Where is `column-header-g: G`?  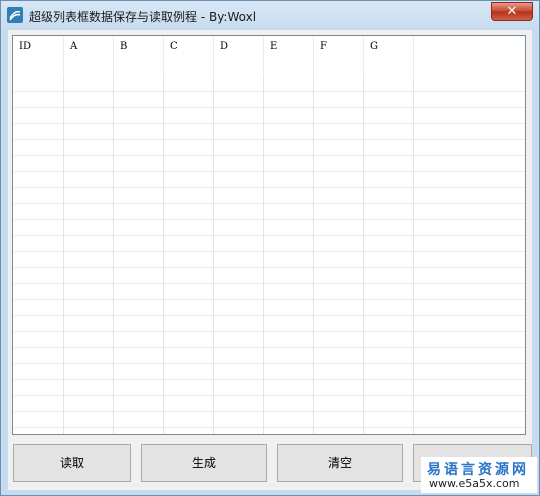 column-header-g: G is located at coordinates (389, 56).